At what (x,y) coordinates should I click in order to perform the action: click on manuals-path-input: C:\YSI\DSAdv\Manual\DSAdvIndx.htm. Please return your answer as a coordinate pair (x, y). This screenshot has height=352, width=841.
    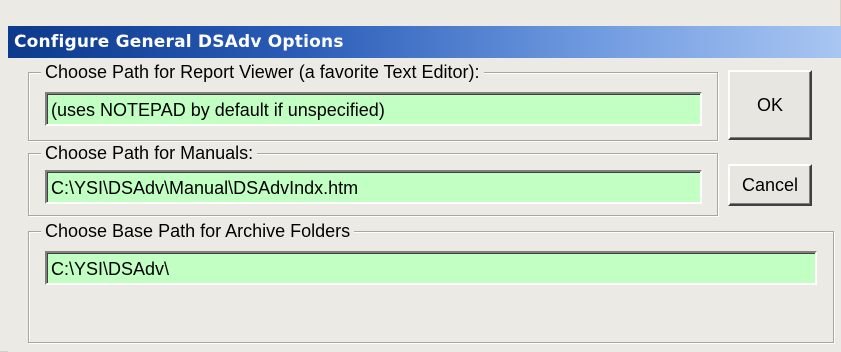
    Looking at the image, I should click on (373, 187).